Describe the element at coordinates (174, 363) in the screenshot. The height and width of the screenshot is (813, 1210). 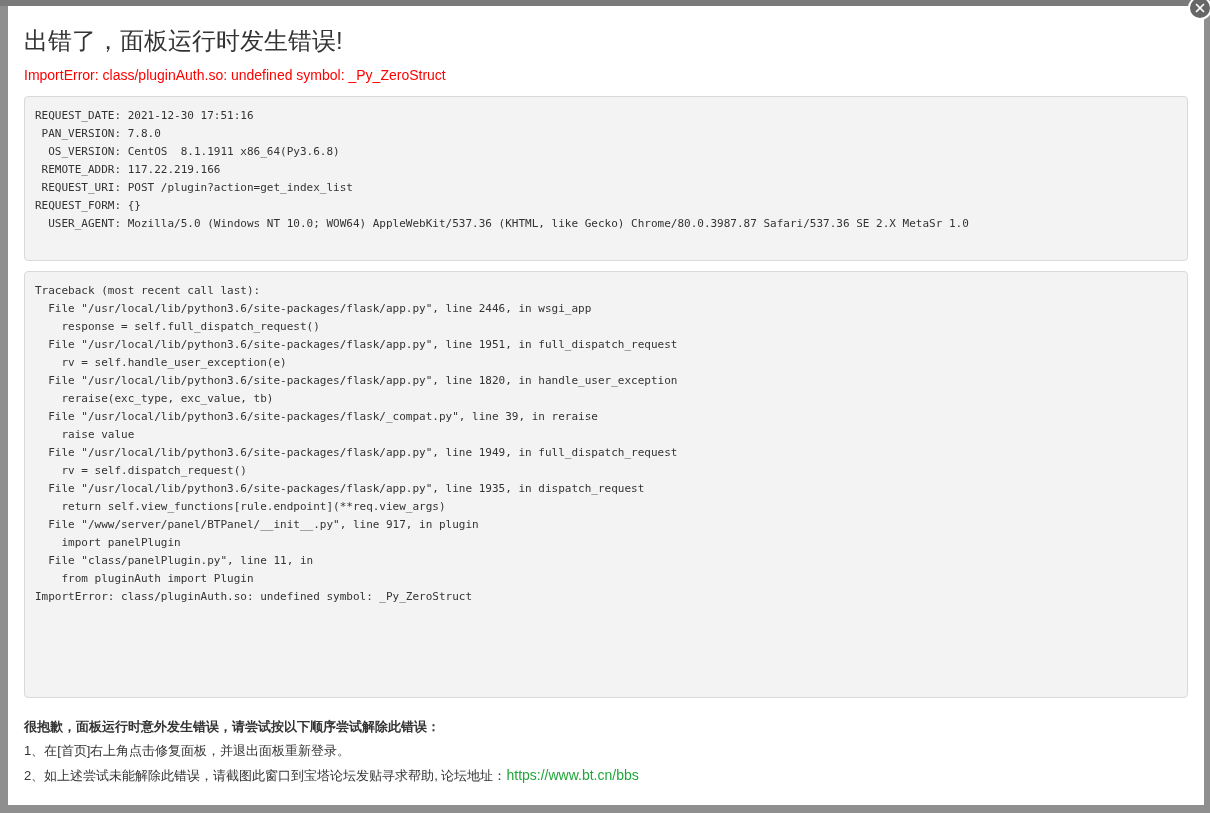
I see `code-line: rv = self.handle_user_exception(e)` at that location.